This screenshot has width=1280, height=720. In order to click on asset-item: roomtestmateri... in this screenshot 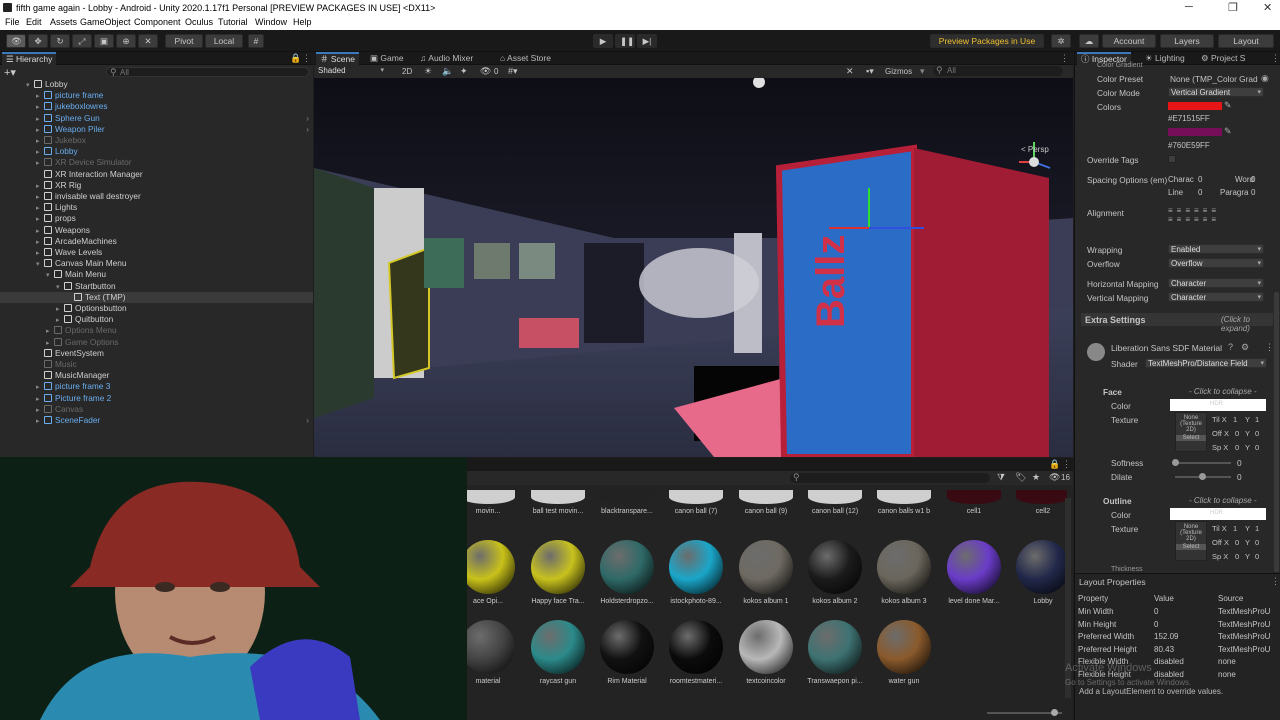, I will do `click(696, 652)`.